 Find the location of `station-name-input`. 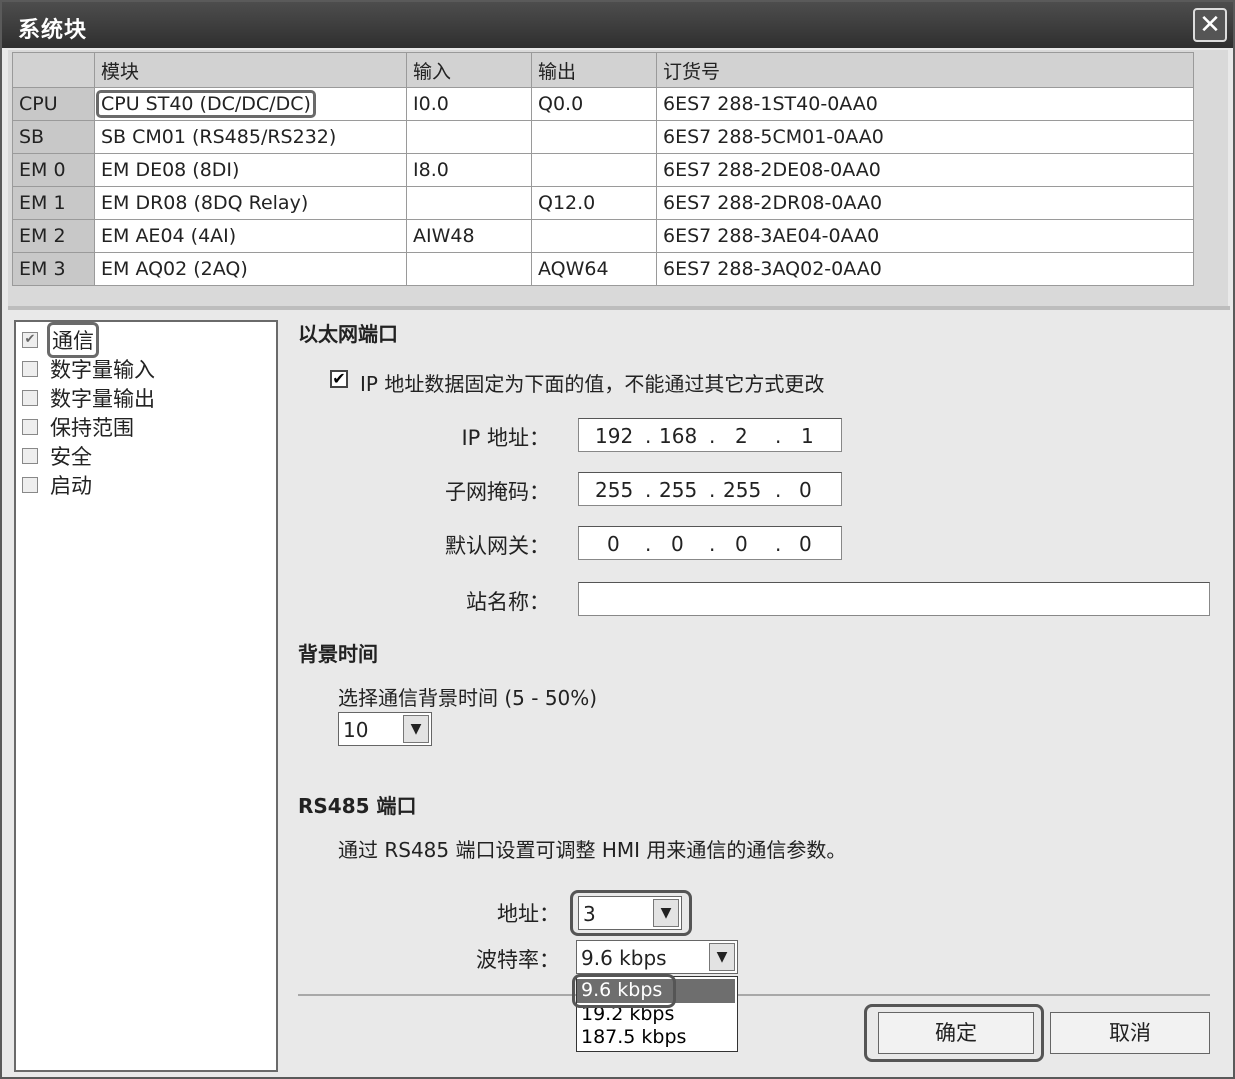

station-name-input is located at coordinates (894, 599).